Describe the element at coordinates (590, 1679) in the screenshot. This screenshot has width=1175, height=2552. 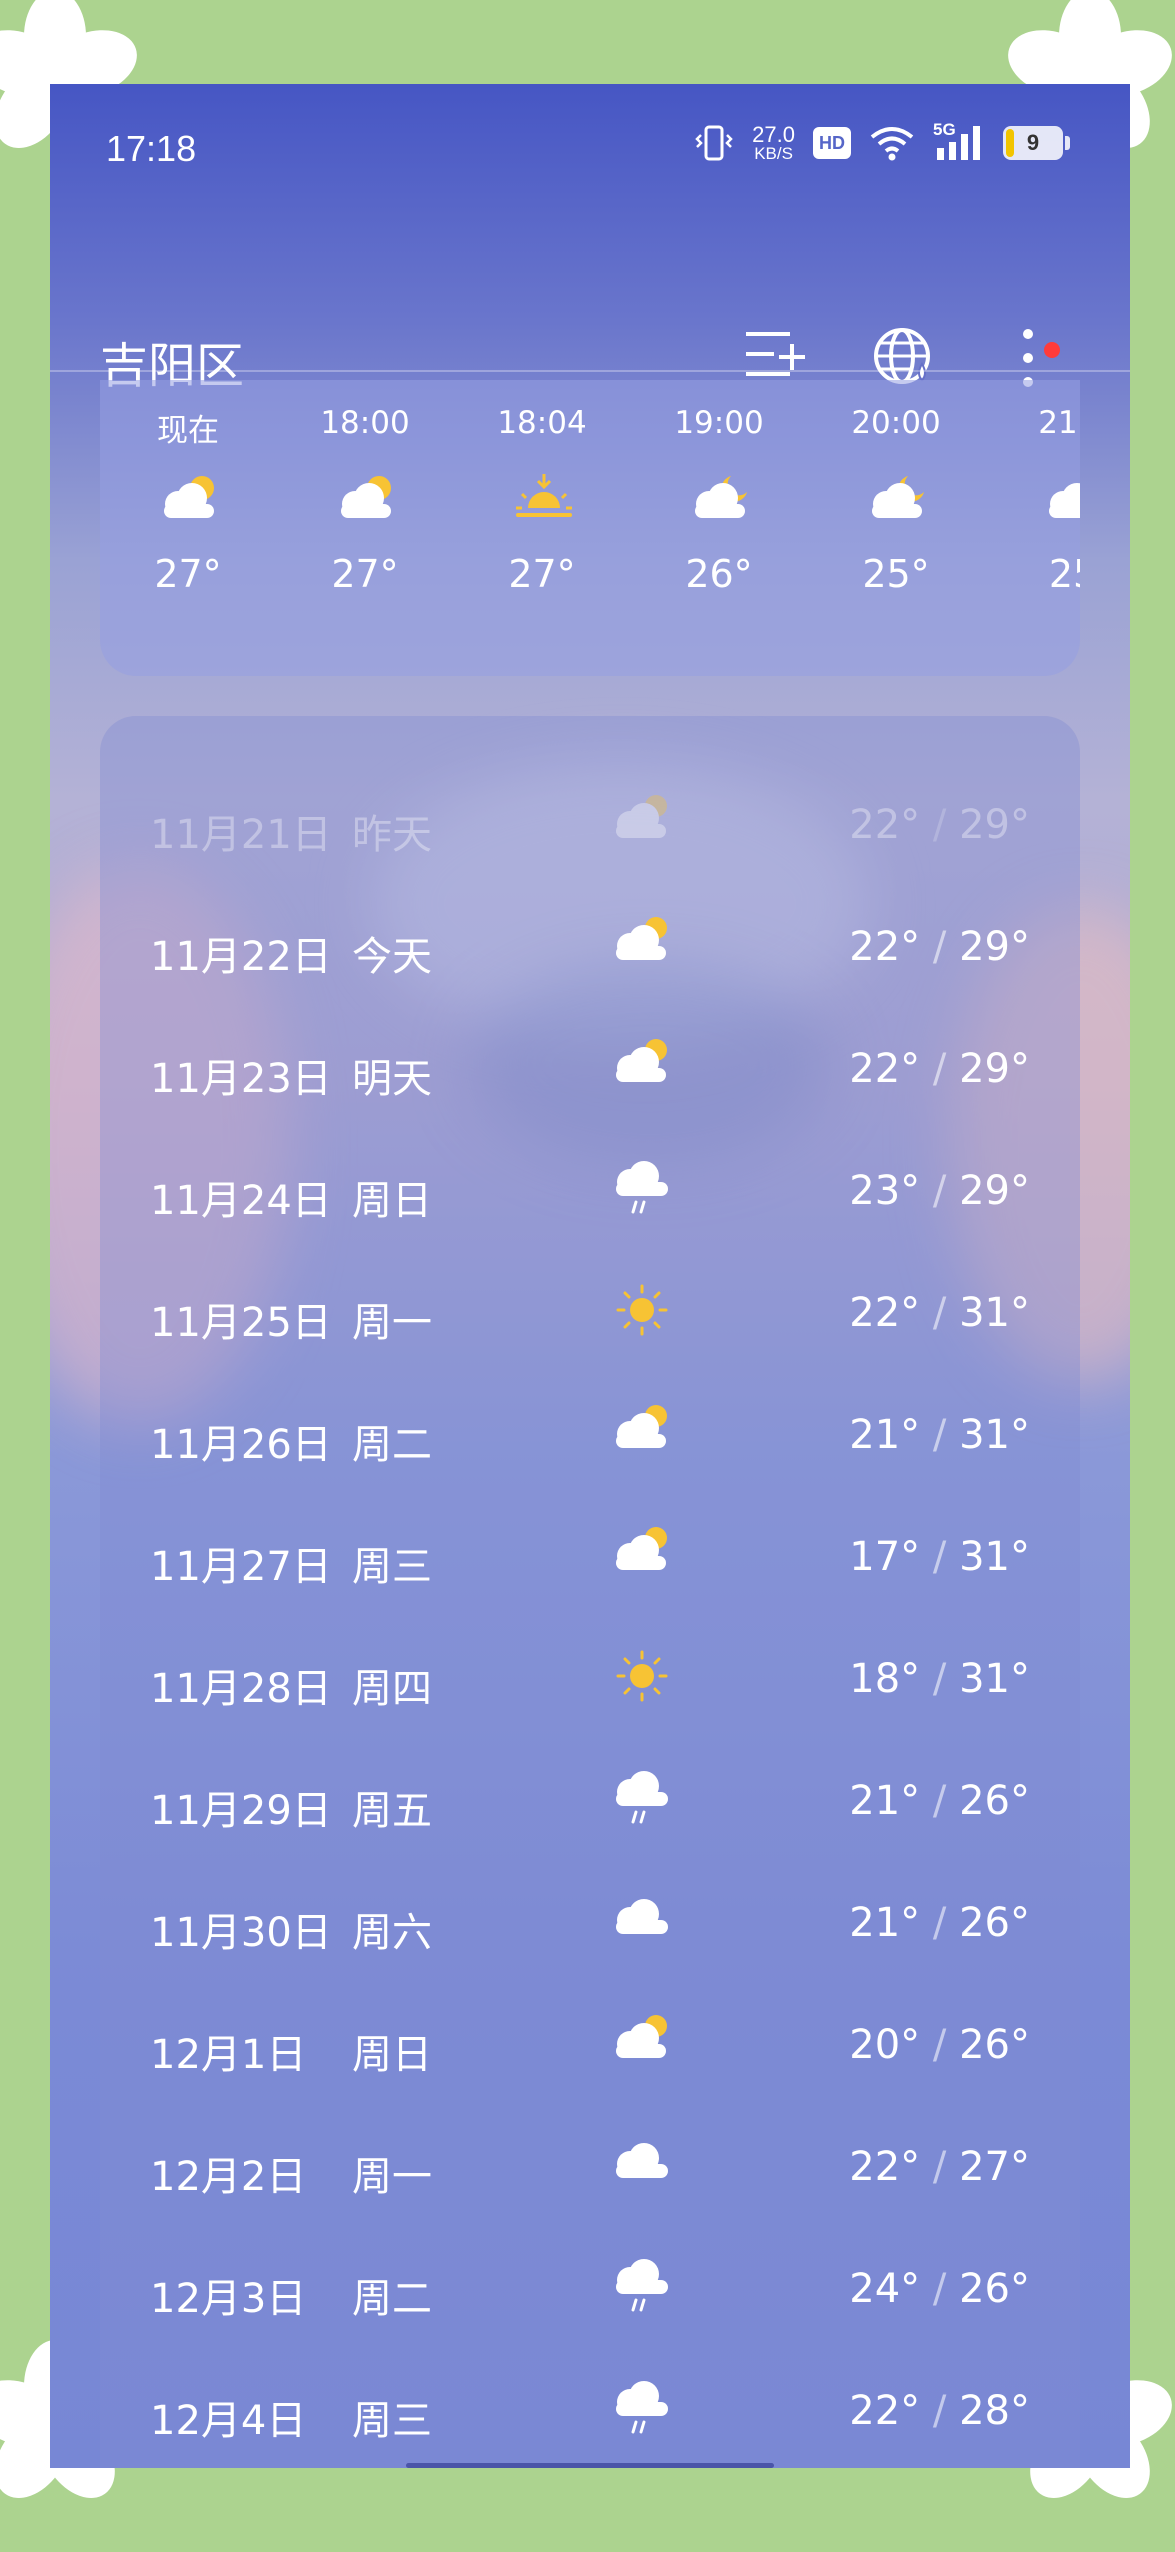
I see `daily-row: 11月28日 周四 18° / 31°` at that location.